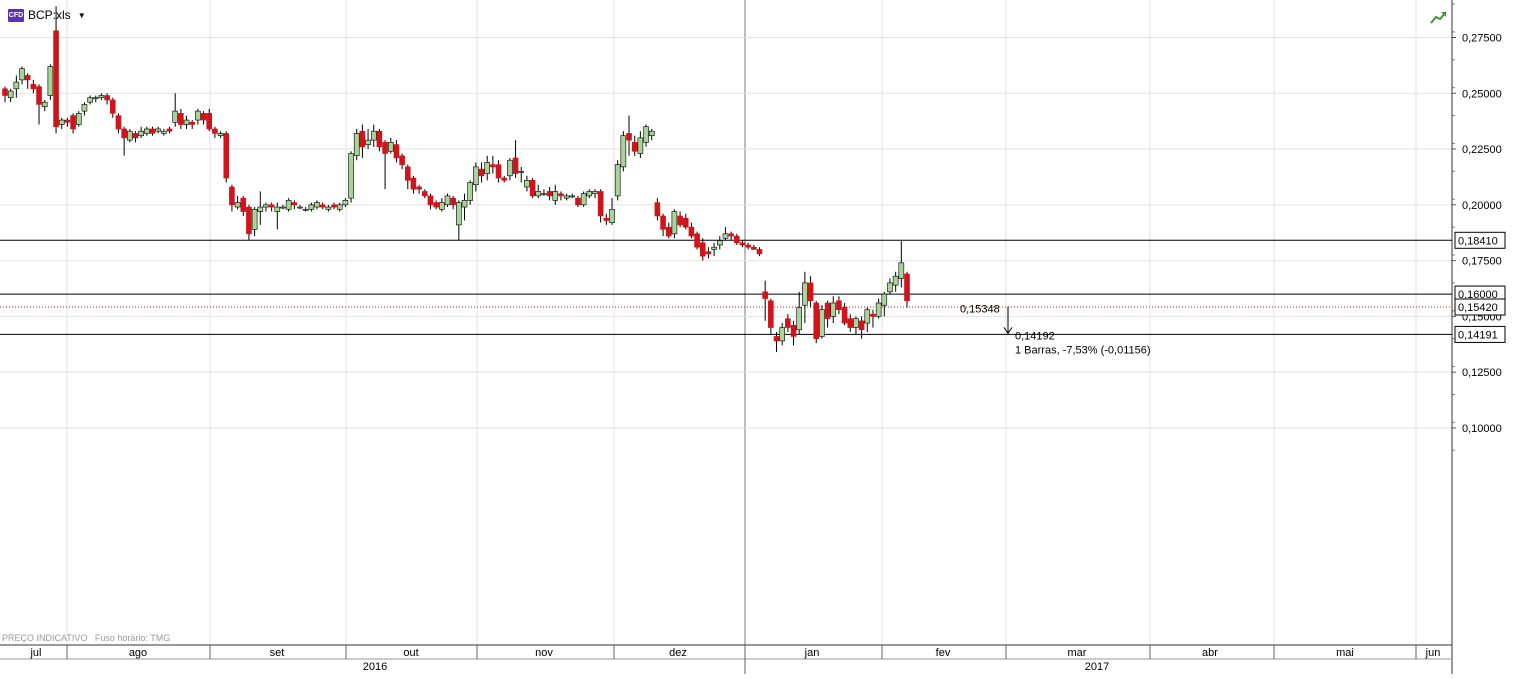 The width and height of the screenshot is (1533, 679). I want to click on month-label: mar, so click(1077, 653).